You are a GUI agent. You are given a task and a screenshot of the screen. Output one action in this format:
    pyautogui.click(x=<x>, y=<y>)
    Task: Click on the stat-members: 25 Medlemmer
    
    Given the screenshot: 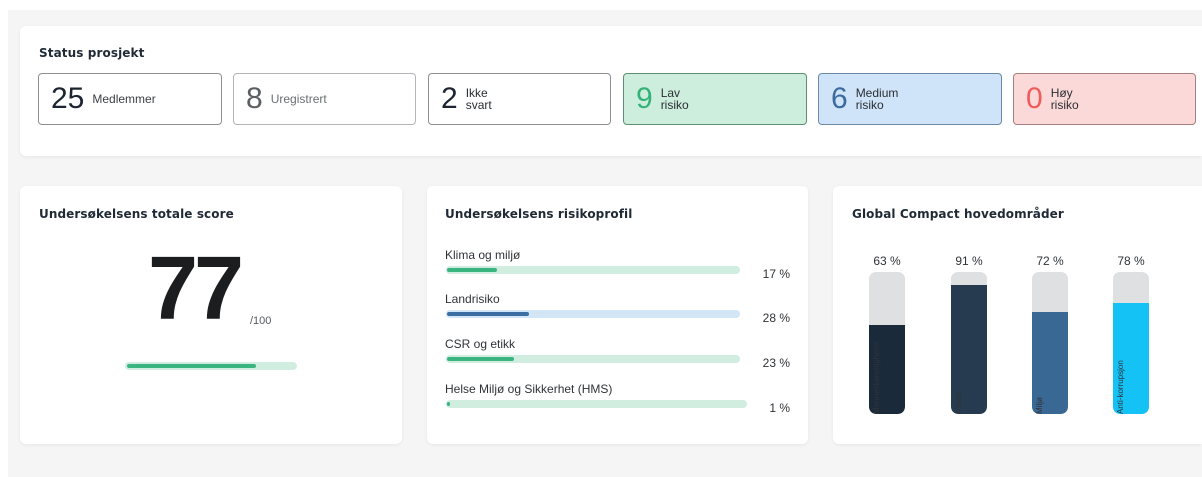 What is the action you would take?
    pyautogui.click(x=130, y=99)
    